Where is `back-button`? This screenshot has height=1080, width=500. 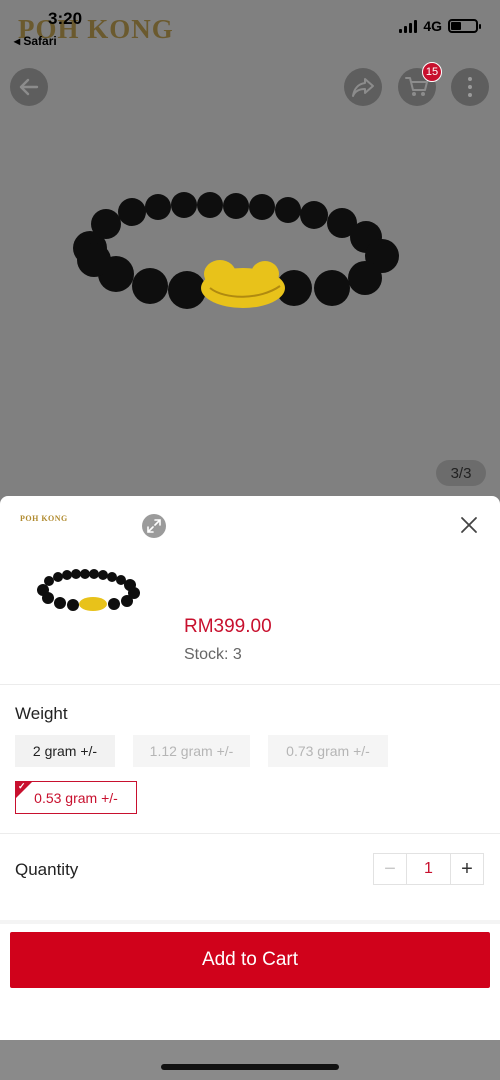 back-button is located at coordinates (29, 87).